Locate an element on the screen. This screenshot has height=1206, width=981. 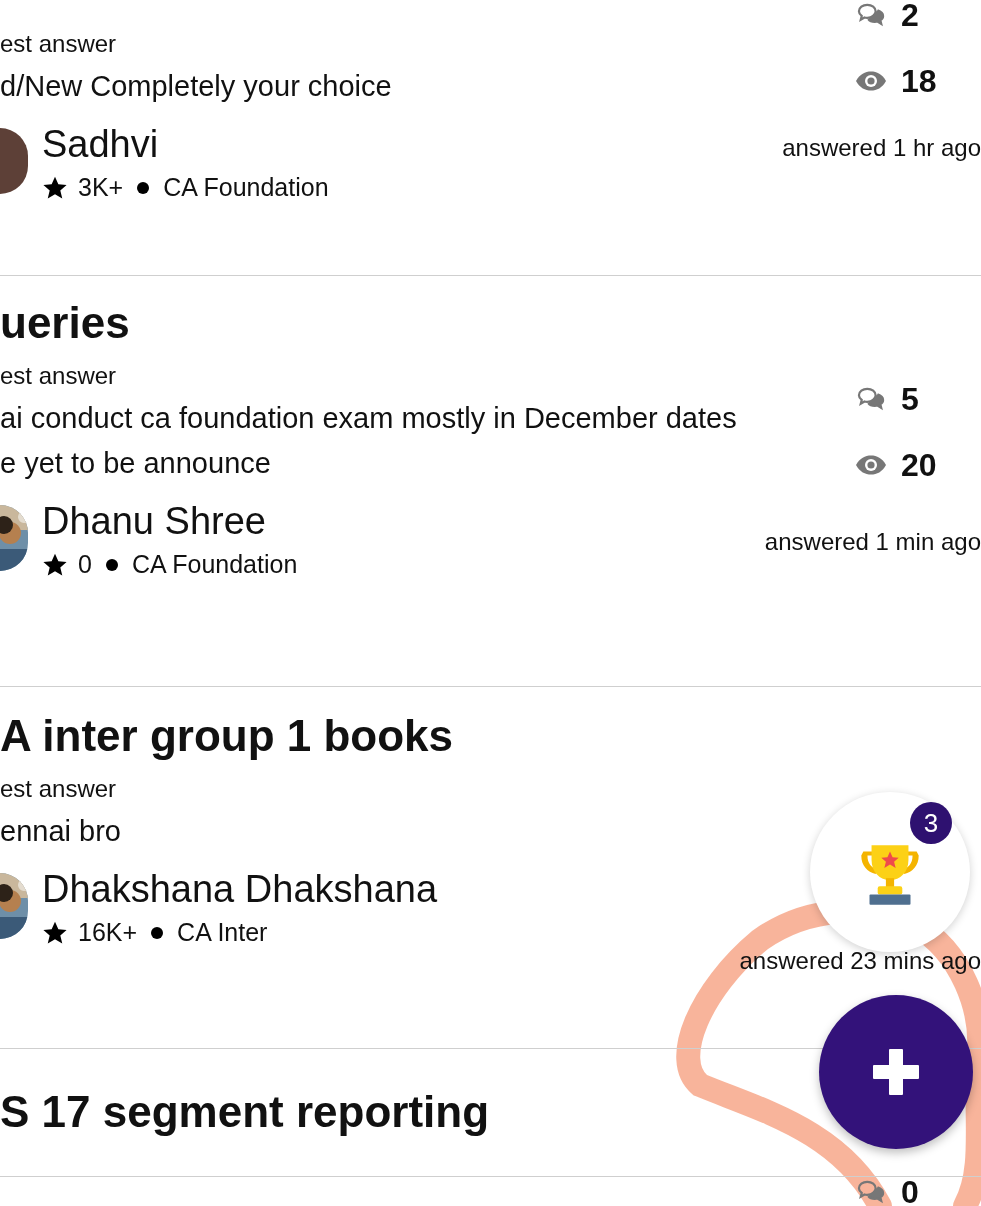
author-name: Dhanu Shree is located at coordinates (170, 521).